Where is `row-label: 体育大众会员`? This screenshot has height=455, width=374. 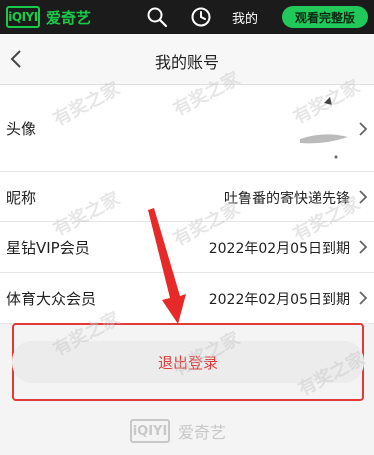 row-label: 体育大众会员 is located at coordinates (51, 299).